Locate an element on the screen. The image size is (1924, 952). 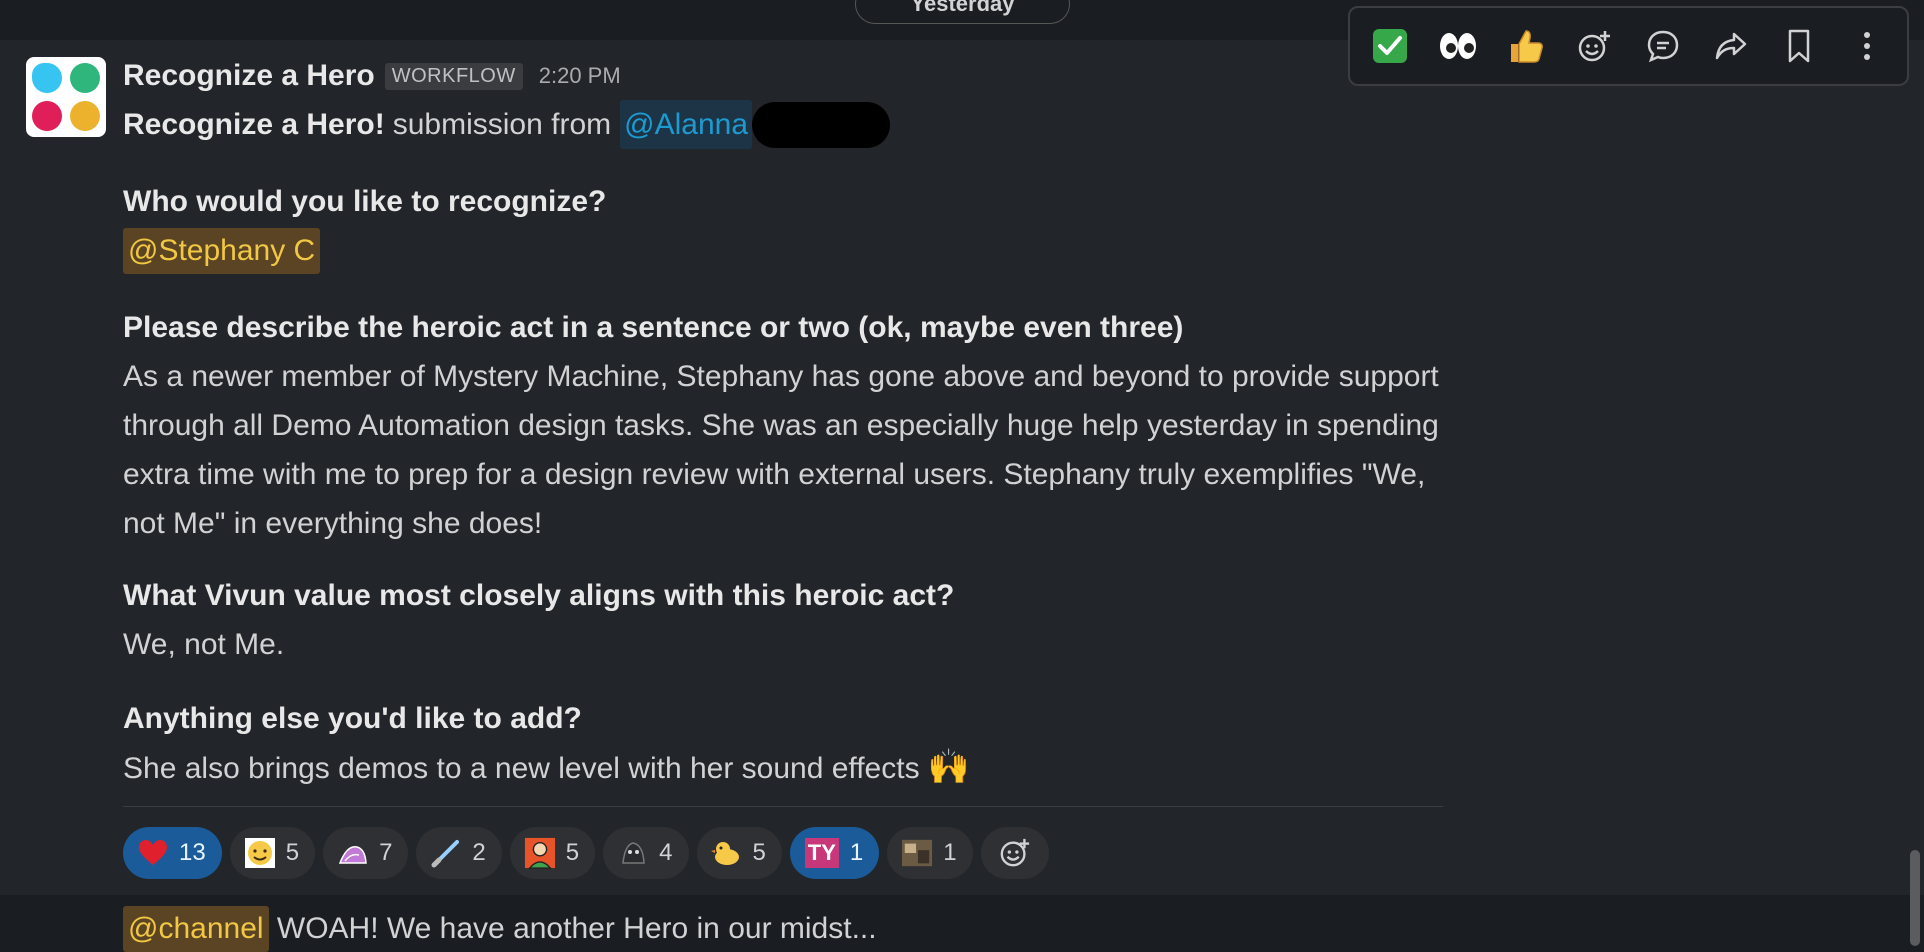
reply-thread-icon is located at coordinates (1662, 46).